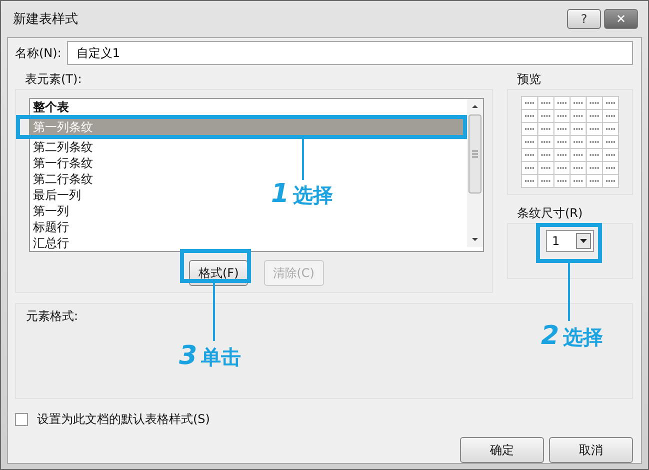 The image size is (649, 470). I want to click on step-number: 1, so click(280, 194).